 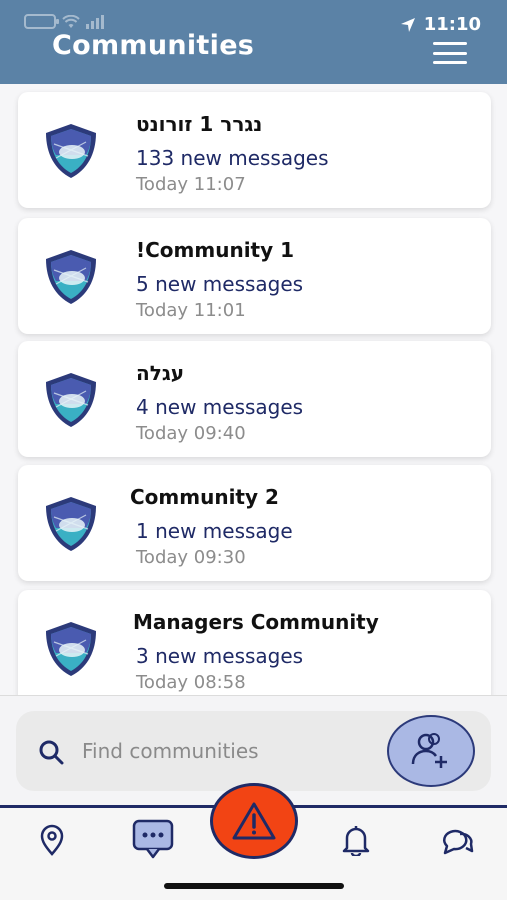 What do you see at coordinates (407, 24) in the screenshot?
I see `location-arrow-icon` at bounding box center [407, 24].